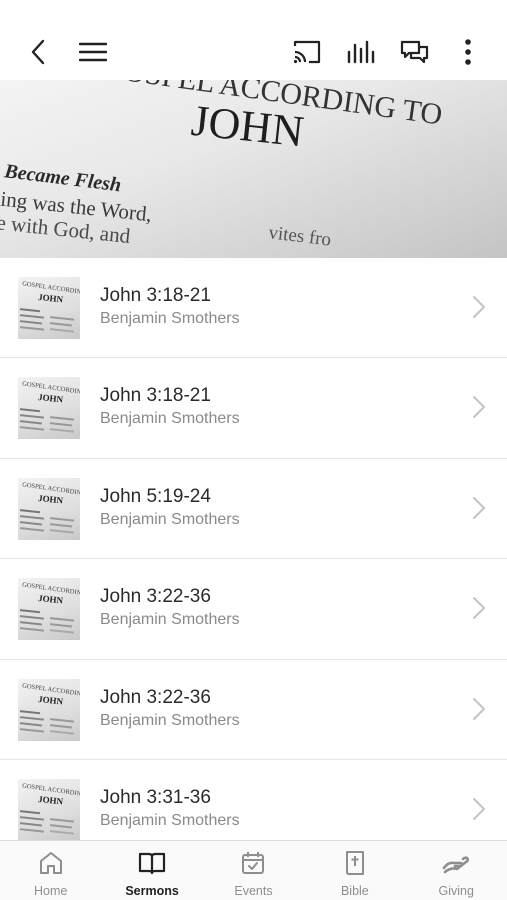 This screenshot has height=900, width=507. I want to click on bible-icon, so click(354, 863).